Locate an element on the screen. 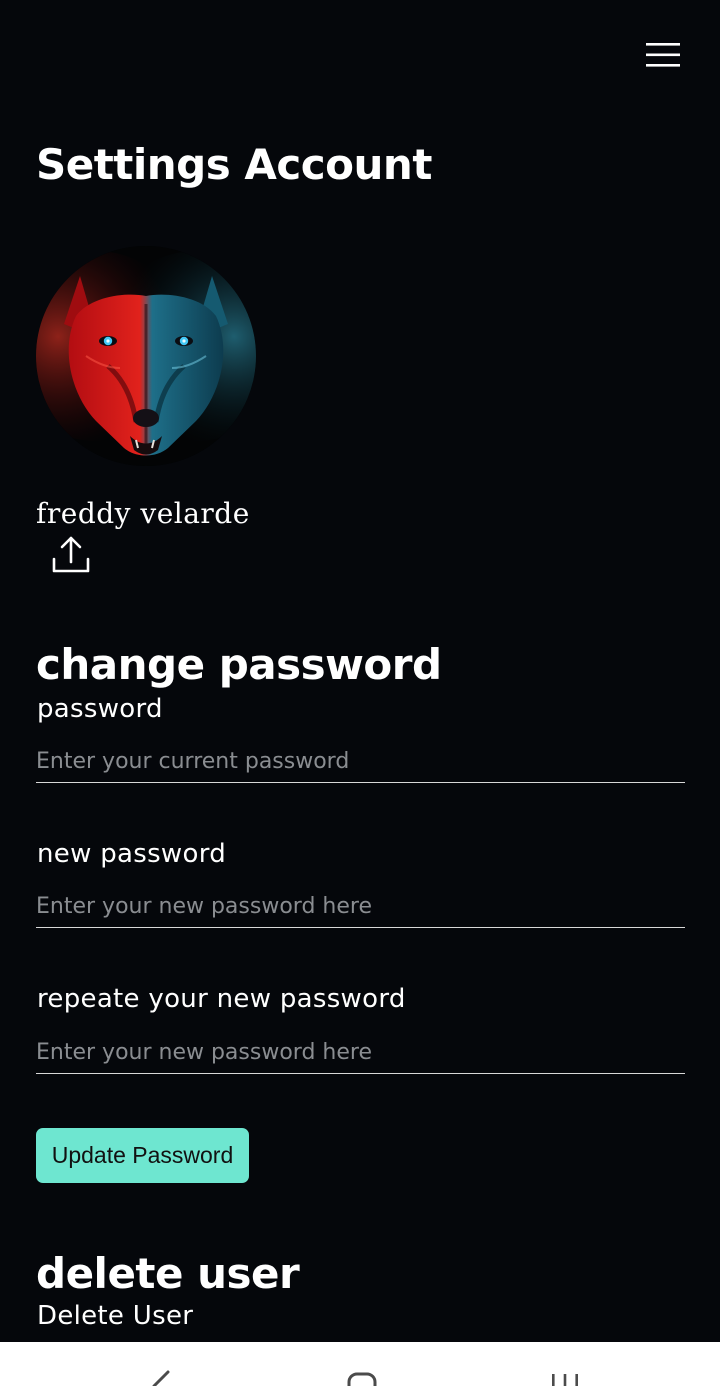 The image size is (720, 1386). current-password-label: password is located at coordinates (100, 709).